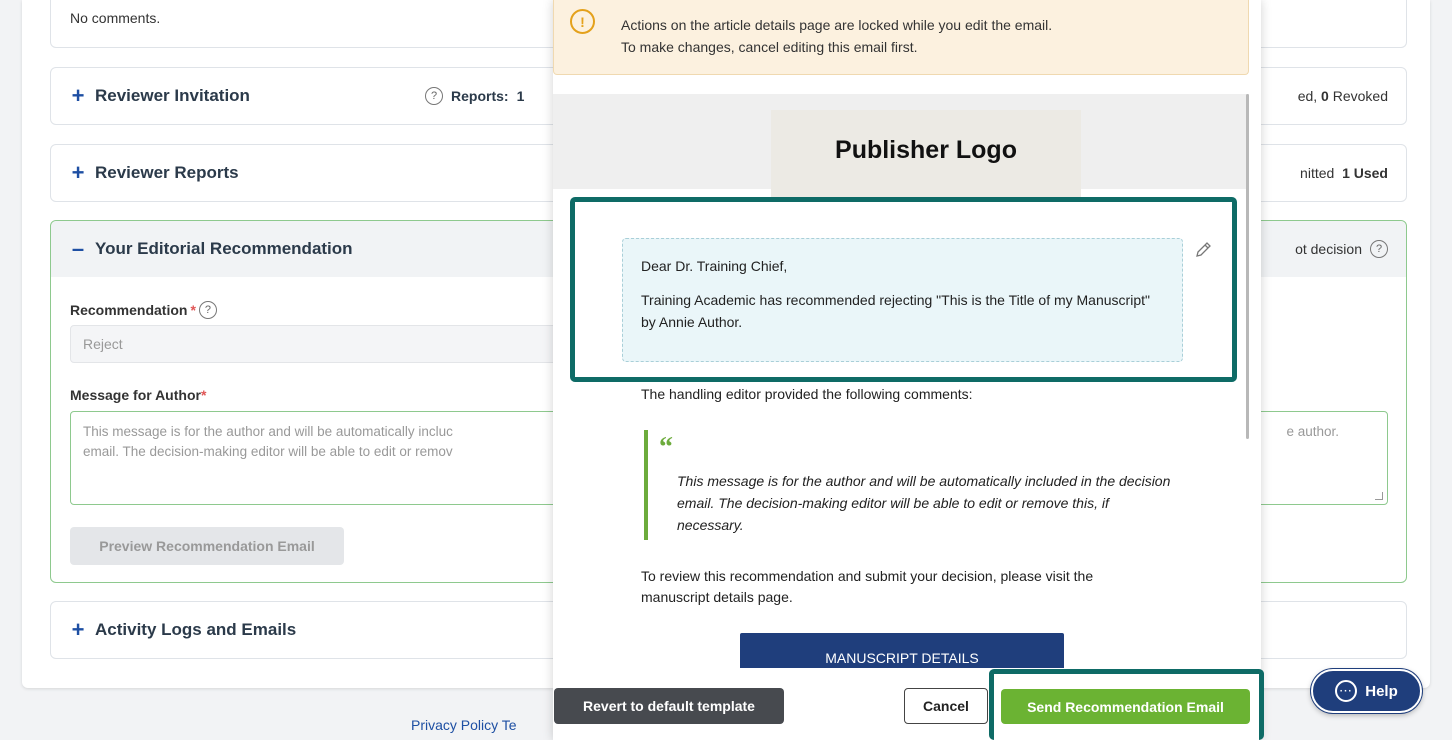 This screenshot has width=1452, height=740. I want to click on used-count: 1 Used, so click(1365, 173).